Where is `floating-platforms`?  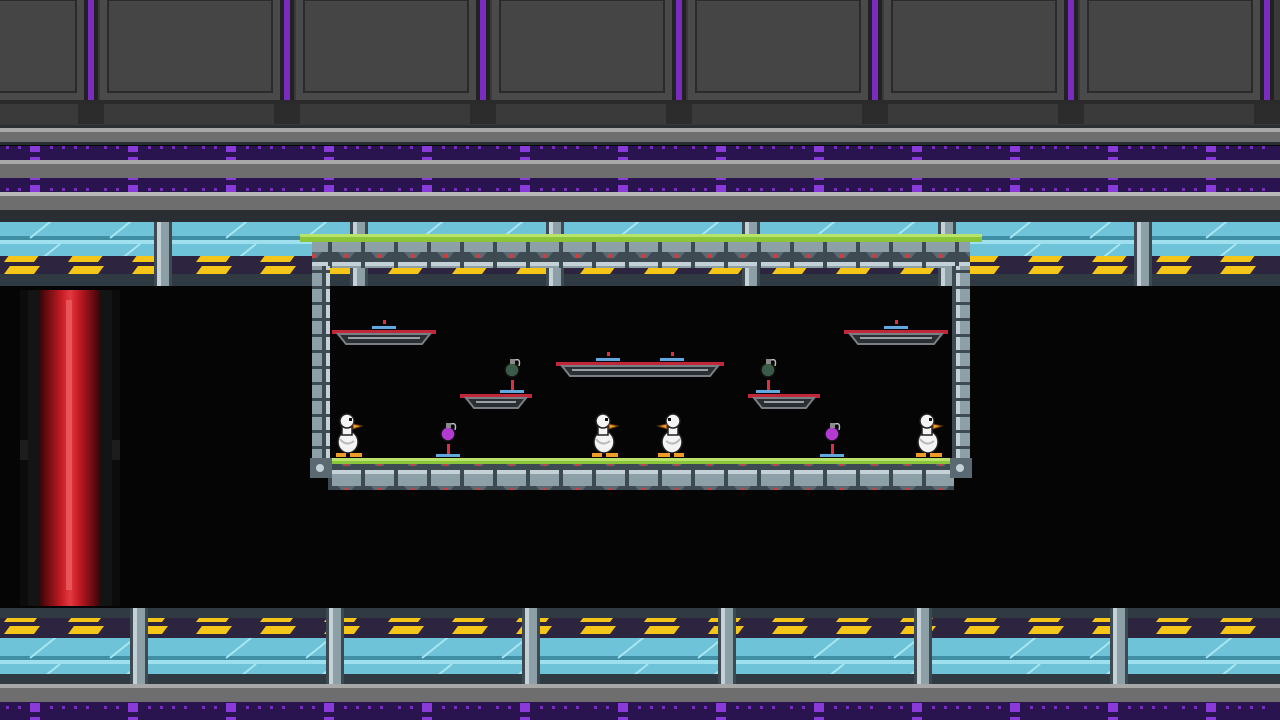
floating-platforms is located at coordinates (640, 364).